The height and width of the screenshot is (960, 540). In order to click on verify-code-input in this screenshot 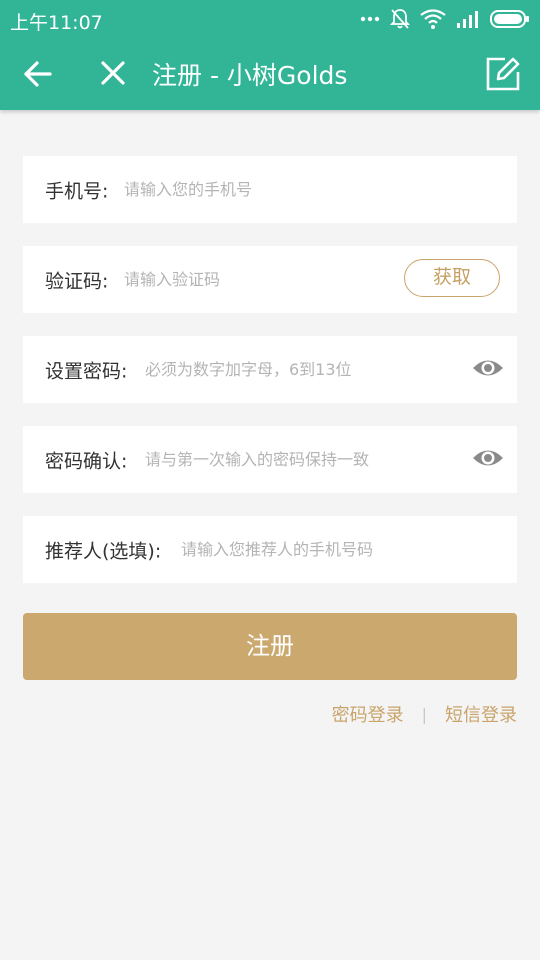, I will do `click(254, 279)`.